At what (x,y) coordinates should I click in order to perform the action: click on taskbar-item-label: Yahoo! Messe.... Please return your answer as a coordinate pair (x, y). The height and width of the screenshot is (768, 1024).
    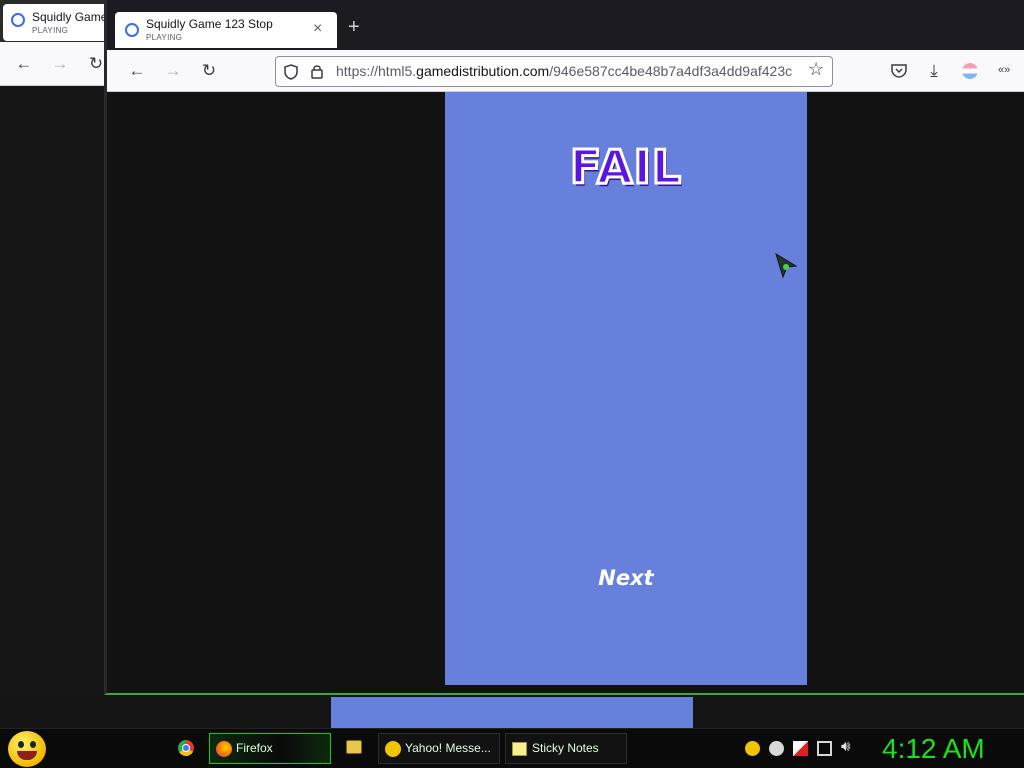
    Looking at the image, I should click on (448, 748).